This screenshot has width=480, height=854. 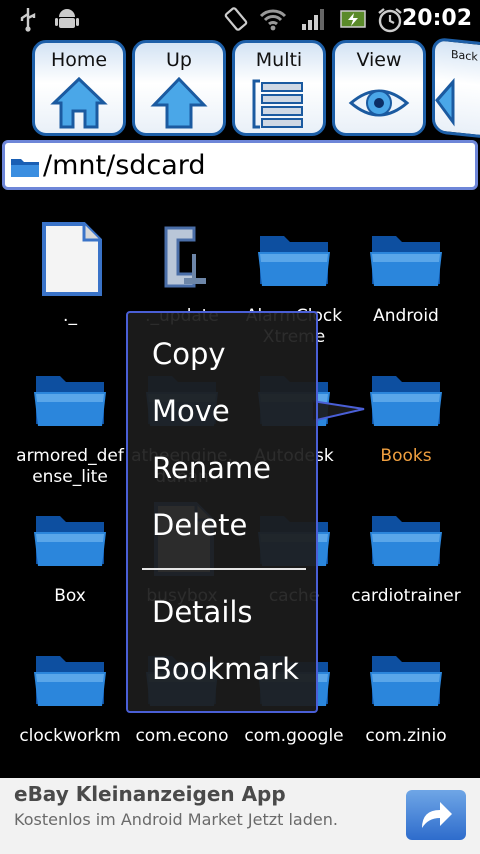 I want to click on multi-button-label: Multi, so click(x=279, y=60).